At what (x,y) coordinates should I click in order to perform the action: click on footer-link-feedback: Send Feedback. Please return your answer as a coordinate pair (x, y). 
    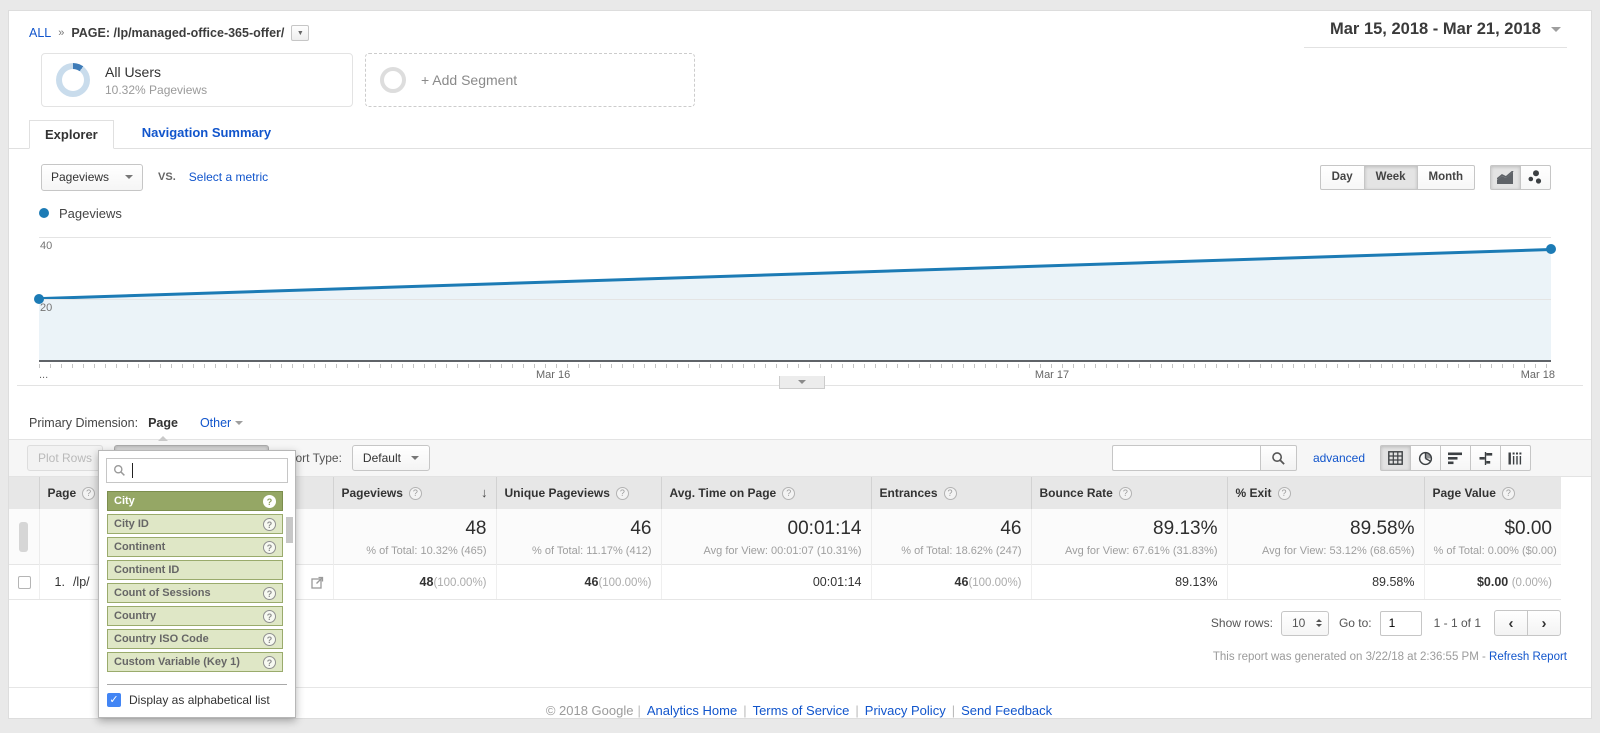
    Looking at the image, I should click on (1006, 710).